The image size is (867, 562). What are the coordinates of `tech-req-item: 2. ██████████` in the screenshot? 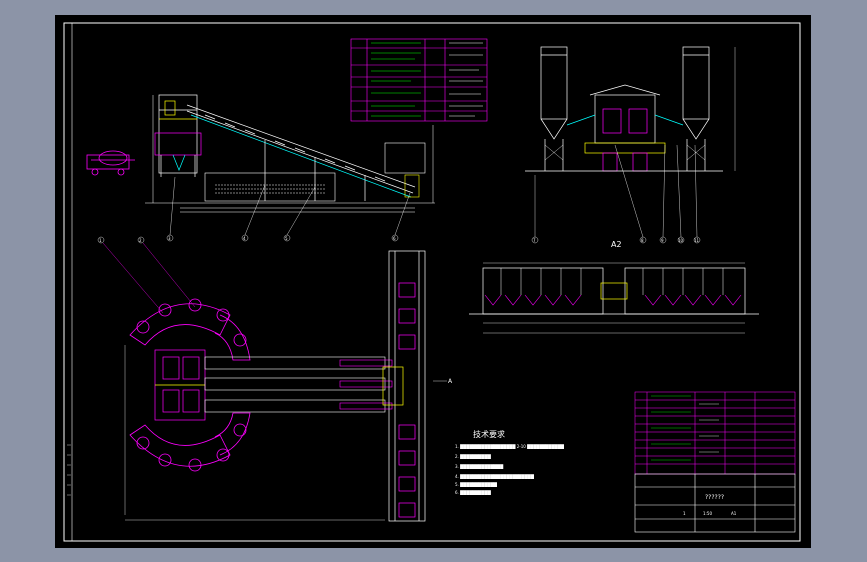 It's located at (473, 456).